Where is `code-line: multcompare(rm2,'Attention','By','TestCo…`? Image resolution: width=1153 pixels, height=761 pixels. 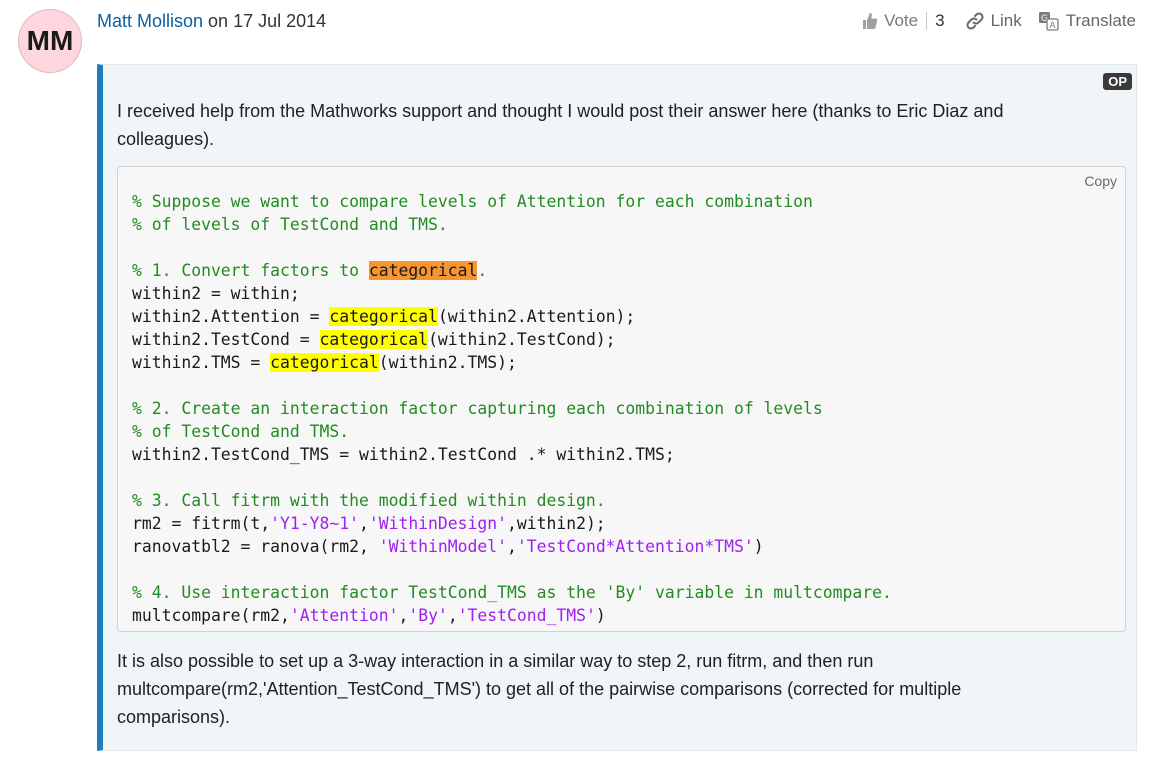 code-line: multcompare(rm2,'Attention','By','TestCo… is located at coordinates (512, 615).